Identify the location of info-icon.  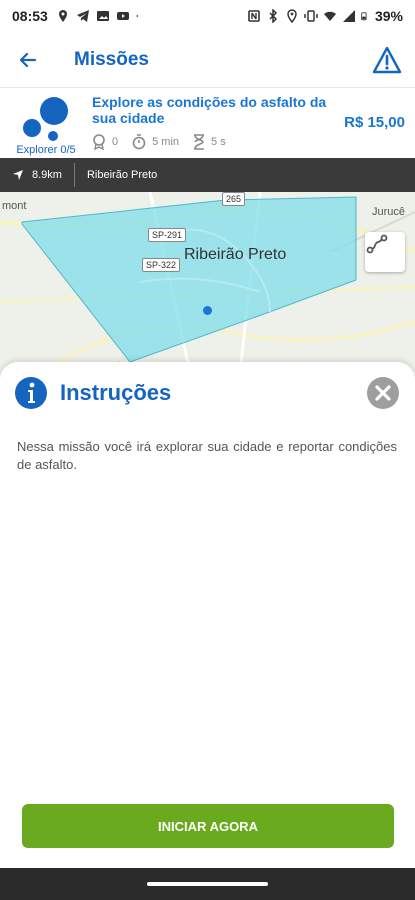
(31, 393).